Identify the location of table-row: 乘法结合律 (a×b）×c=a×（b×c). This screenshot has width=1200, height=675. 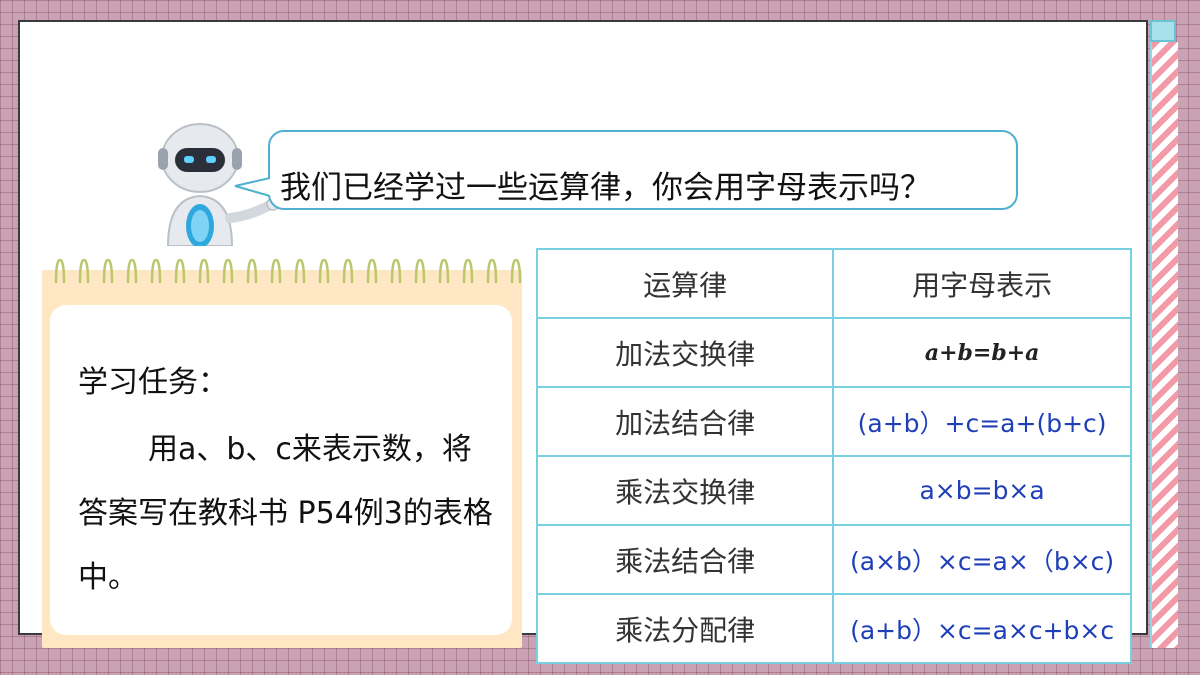
(833, 559).